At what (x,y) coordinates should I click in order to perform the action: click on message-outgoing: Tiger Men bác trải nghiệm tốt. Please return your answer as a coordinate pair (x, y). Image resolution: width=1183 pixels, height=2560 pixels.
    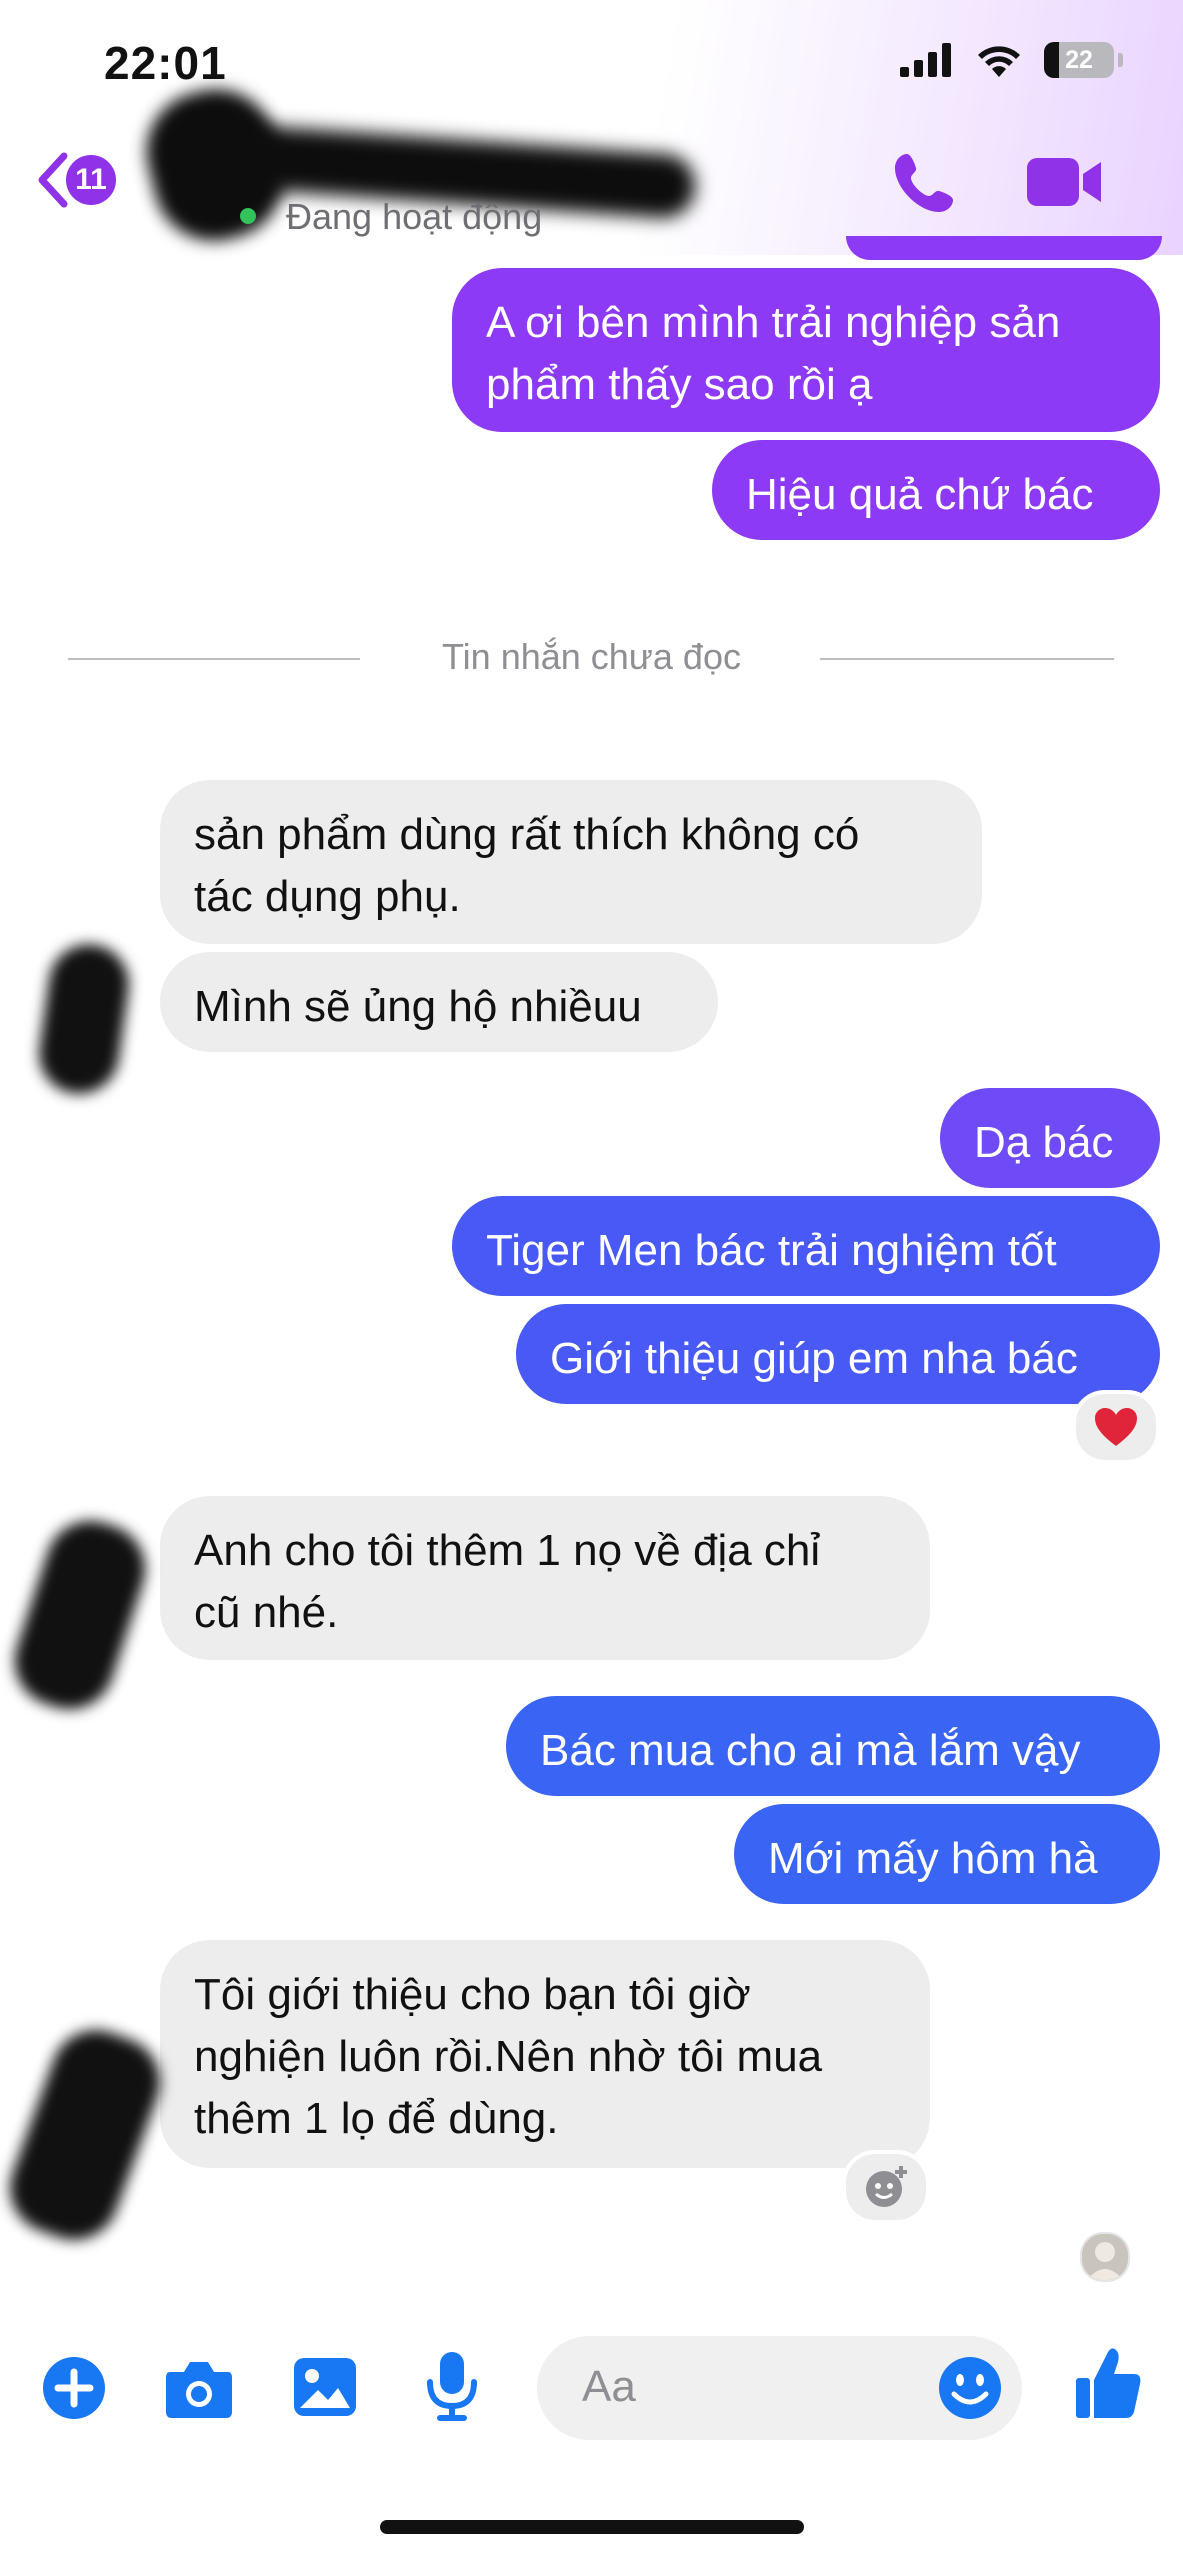
    Looking at the image, I should click on (806, 1246).